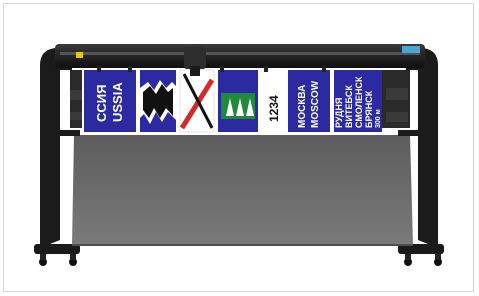  I want to click on sign-city-ru: МОСКВА, so click(302, 106).